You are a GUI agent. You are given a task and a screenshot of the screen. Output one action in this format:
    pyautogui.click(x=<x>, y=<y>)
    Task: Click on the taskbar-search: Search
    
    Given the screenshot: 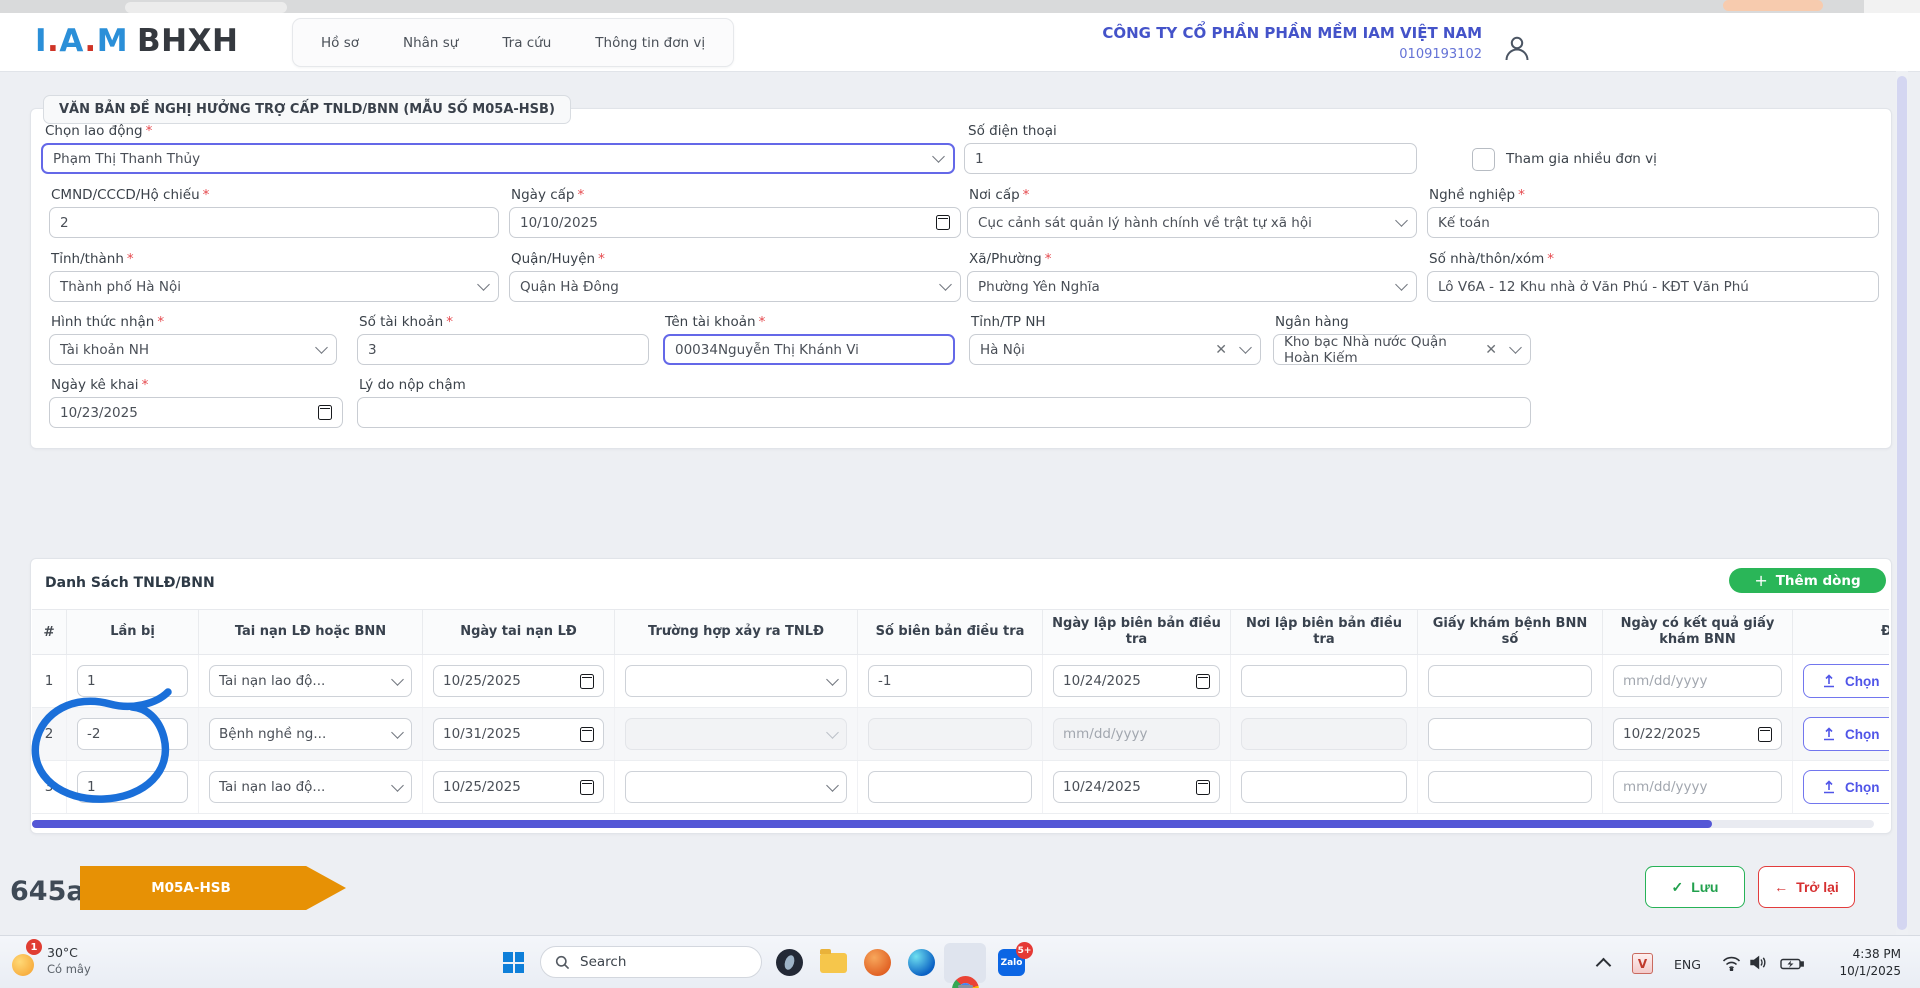 What is the action you would take?
    pyautogui.click(x=651, y=962)
    